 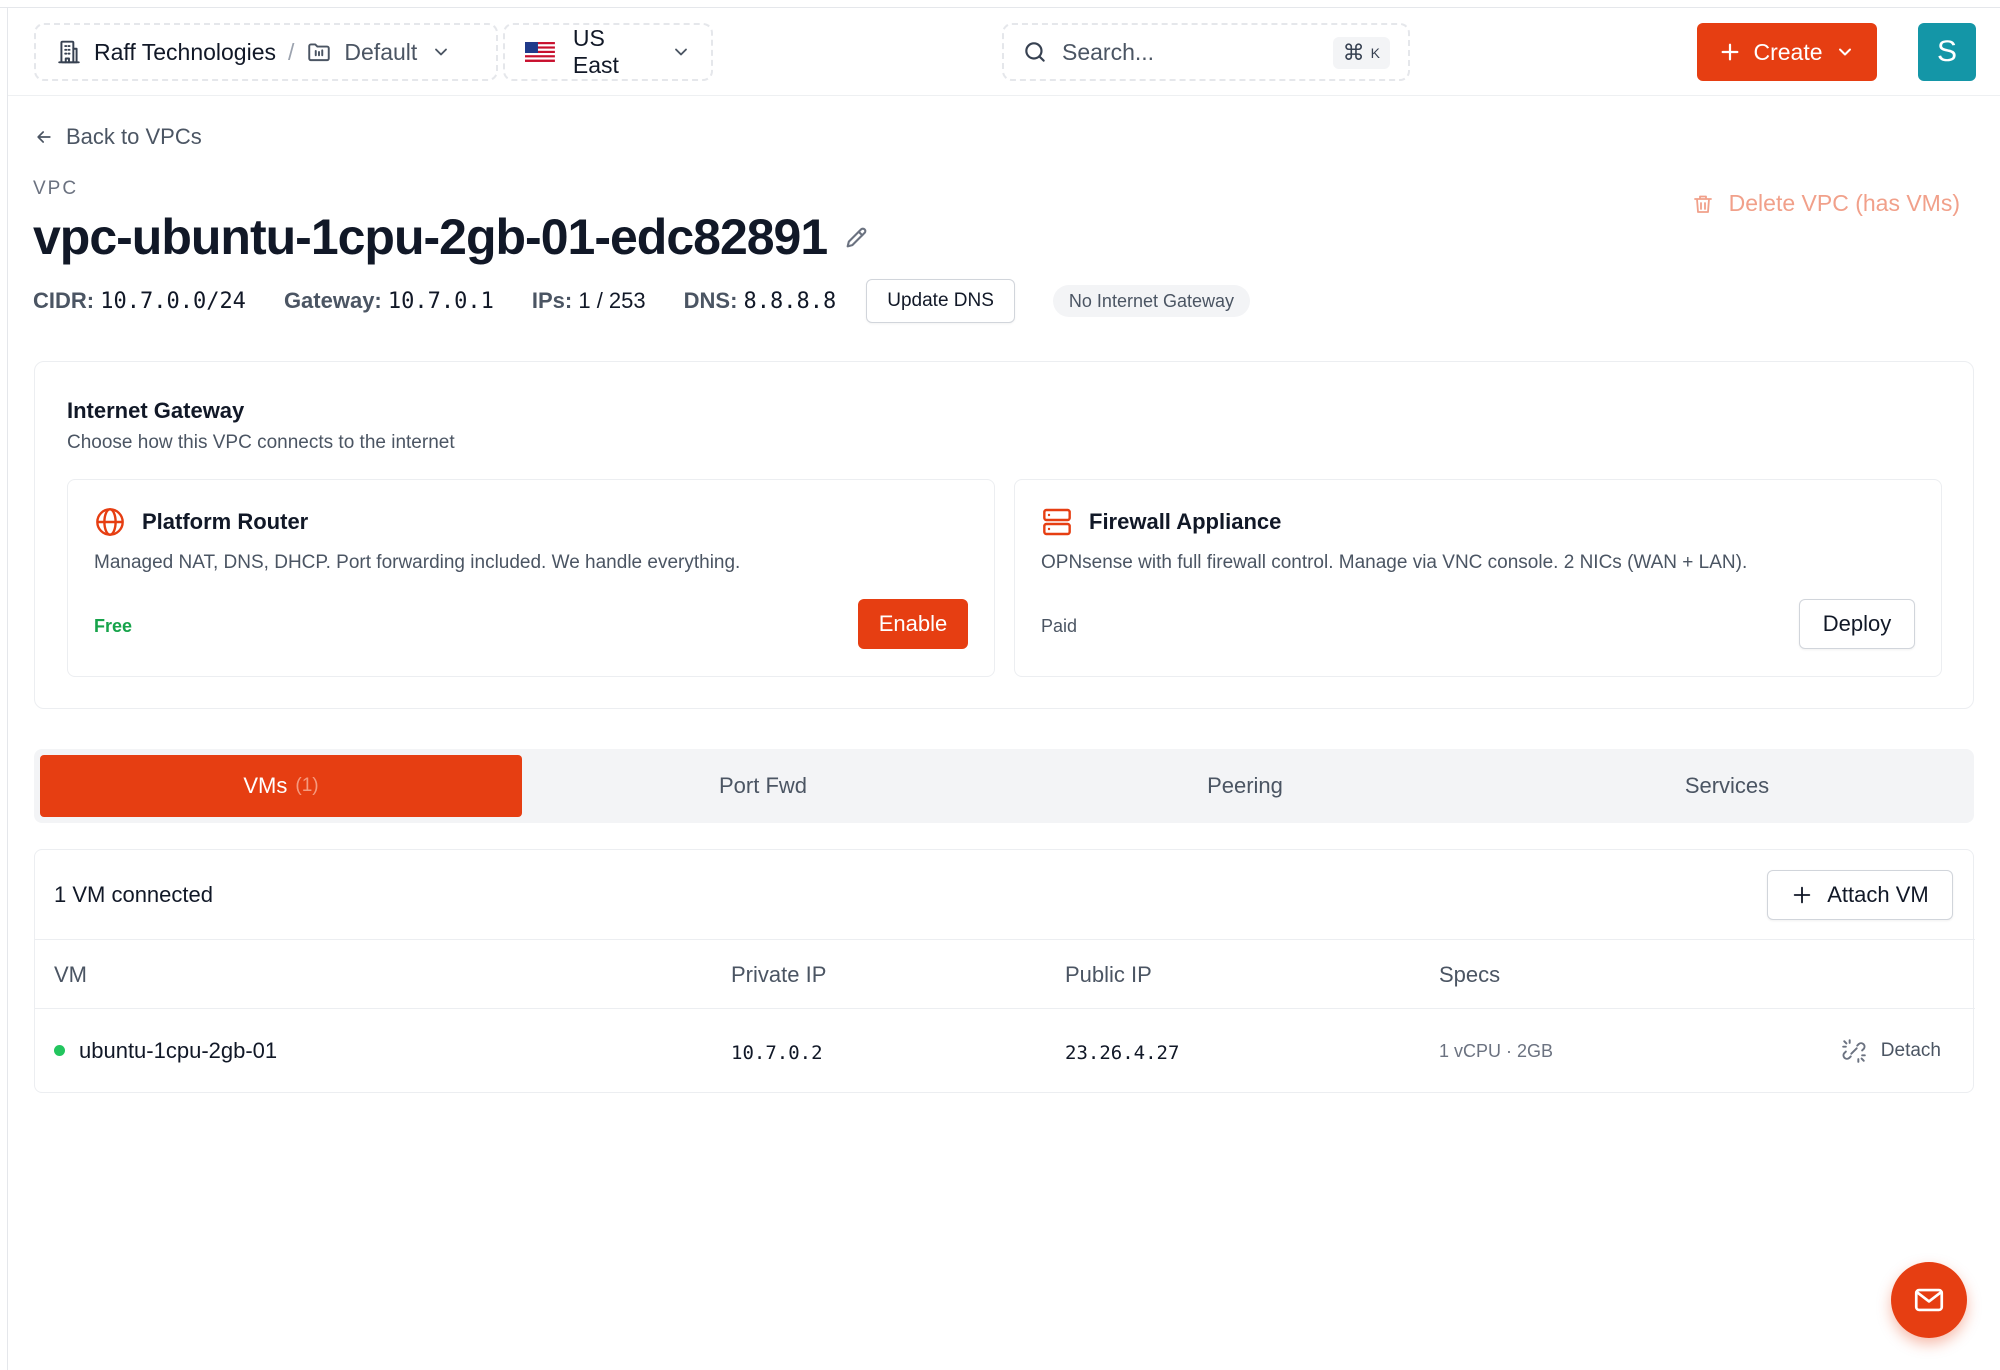 What do you see at coordinates (110, 522) in the screenshot?
I see `globe-icon` at bounding box center [110, 522].